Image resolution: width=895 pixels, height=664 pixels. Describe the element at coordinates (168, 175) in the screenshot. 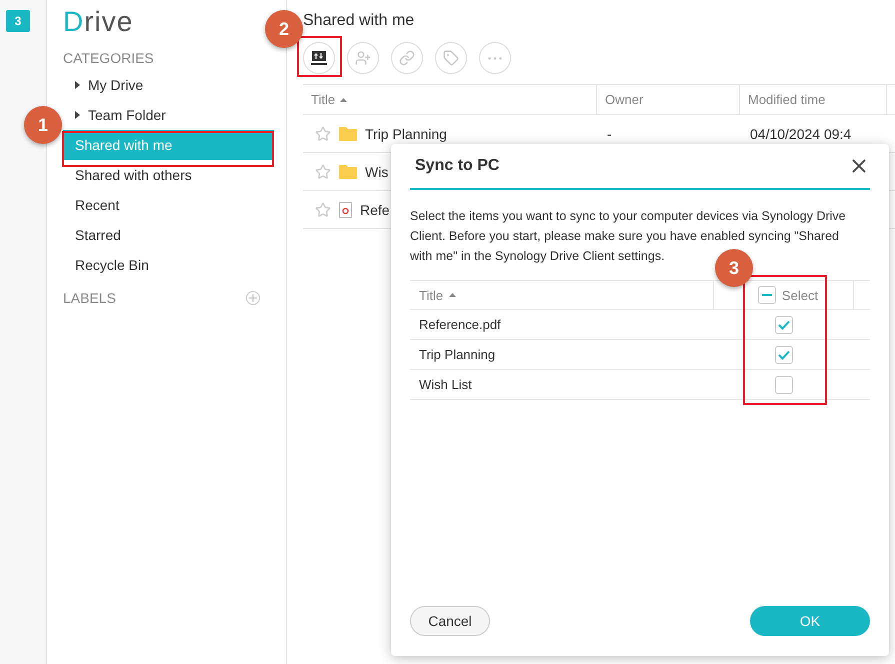

I see `sidebar-item: Shared with others` at that location.